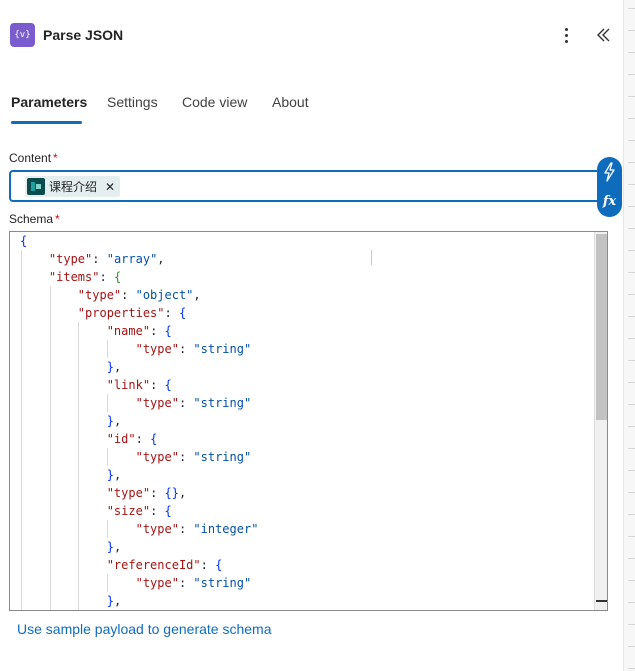  What do you see at coordinates (197, 529) in the screenshot?
I see `code-line: "type": "integer"` at bounding box center [197, 529].